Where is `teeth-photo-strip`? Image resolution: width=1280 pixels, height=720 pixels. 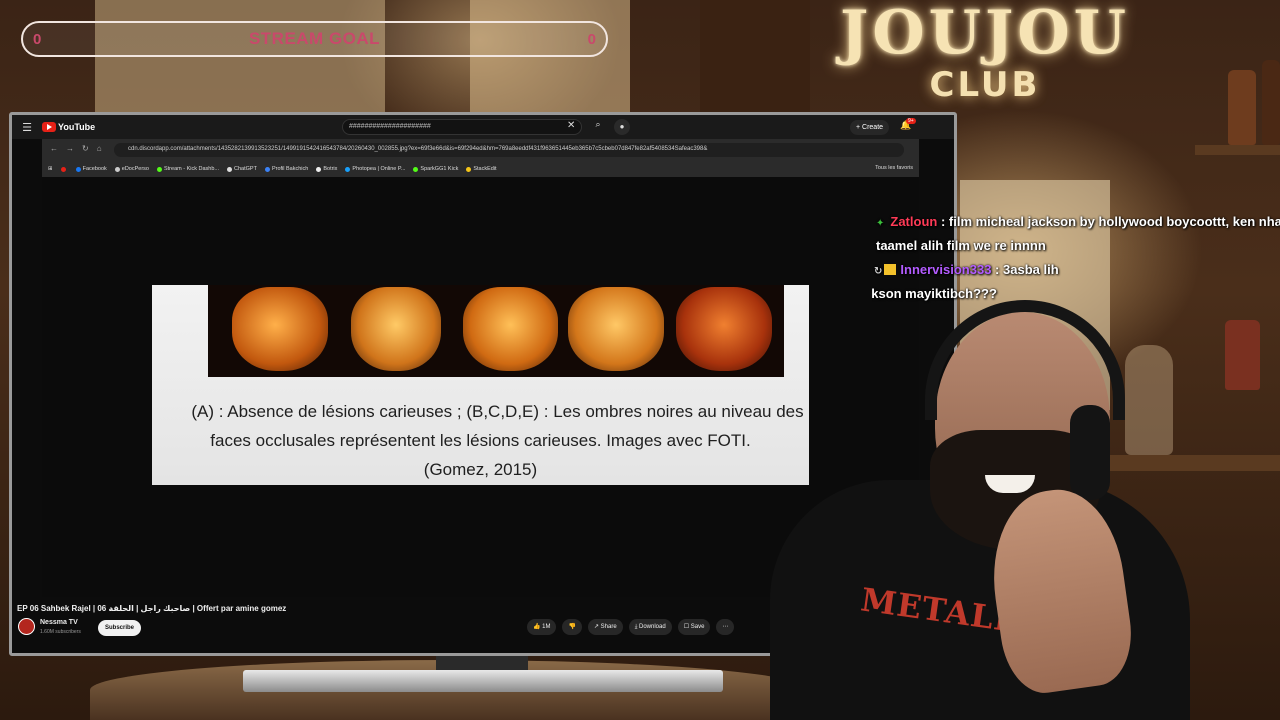 teeth-photo-strip is located at coordinates (496, 331).